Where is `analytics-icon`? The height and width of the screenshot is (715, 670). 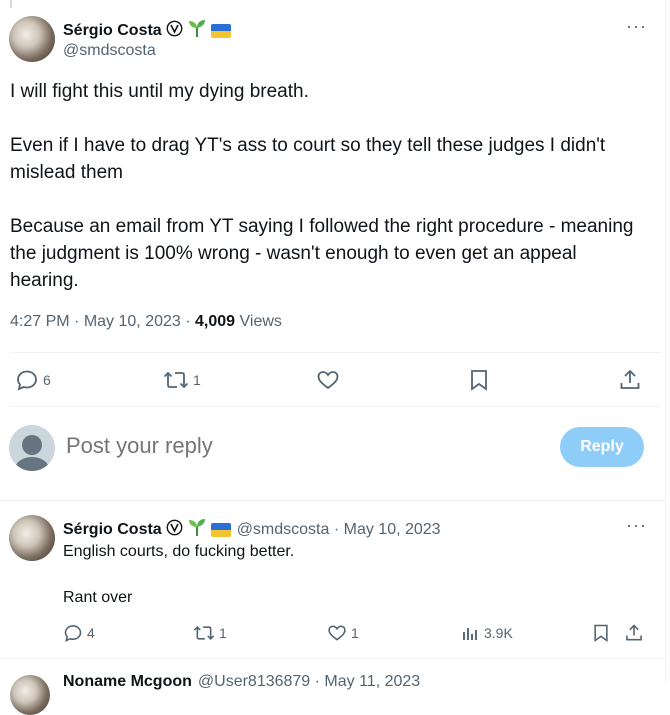
analytics-icon is located at coordinates (470, 634).